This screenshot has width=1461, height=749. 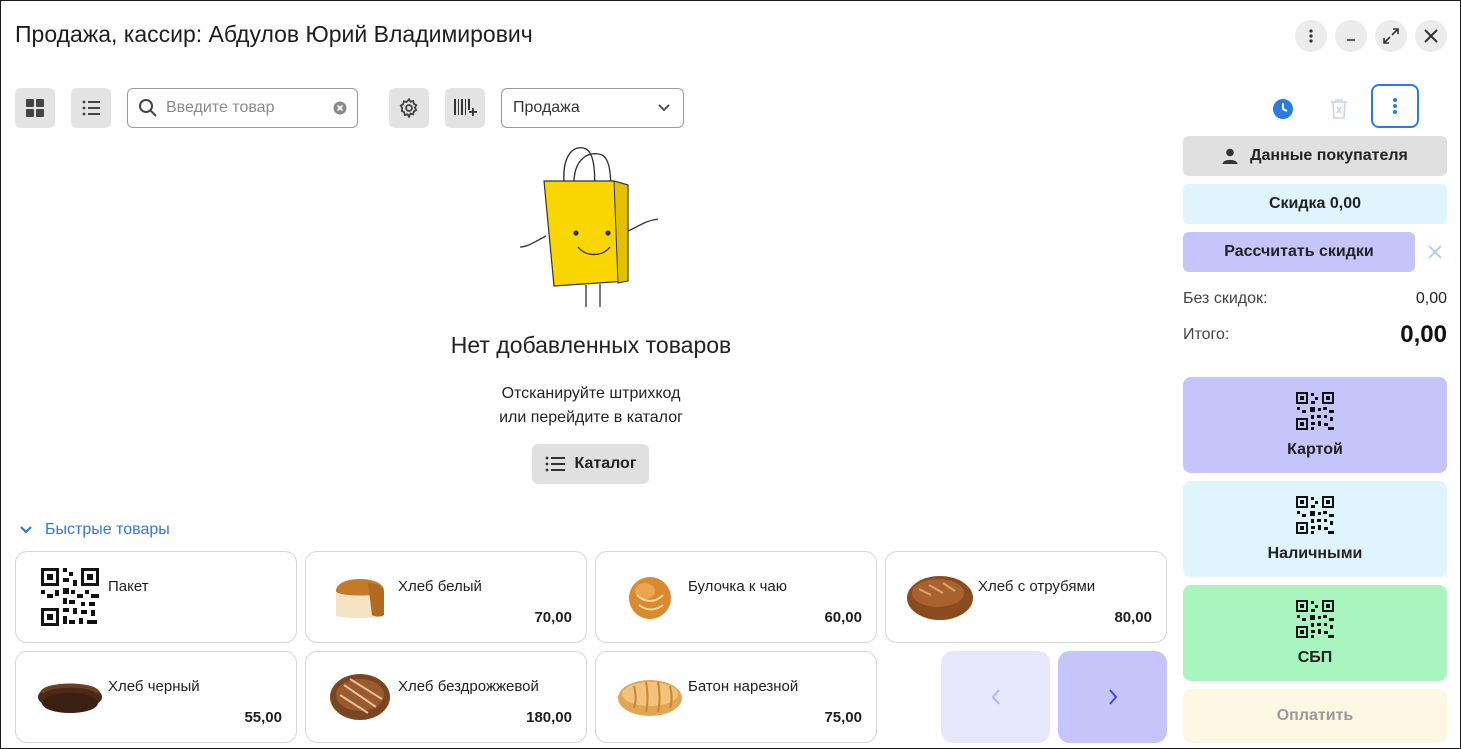 I want to click on quick-product-price: 70,00, so click(x=553, y=617).